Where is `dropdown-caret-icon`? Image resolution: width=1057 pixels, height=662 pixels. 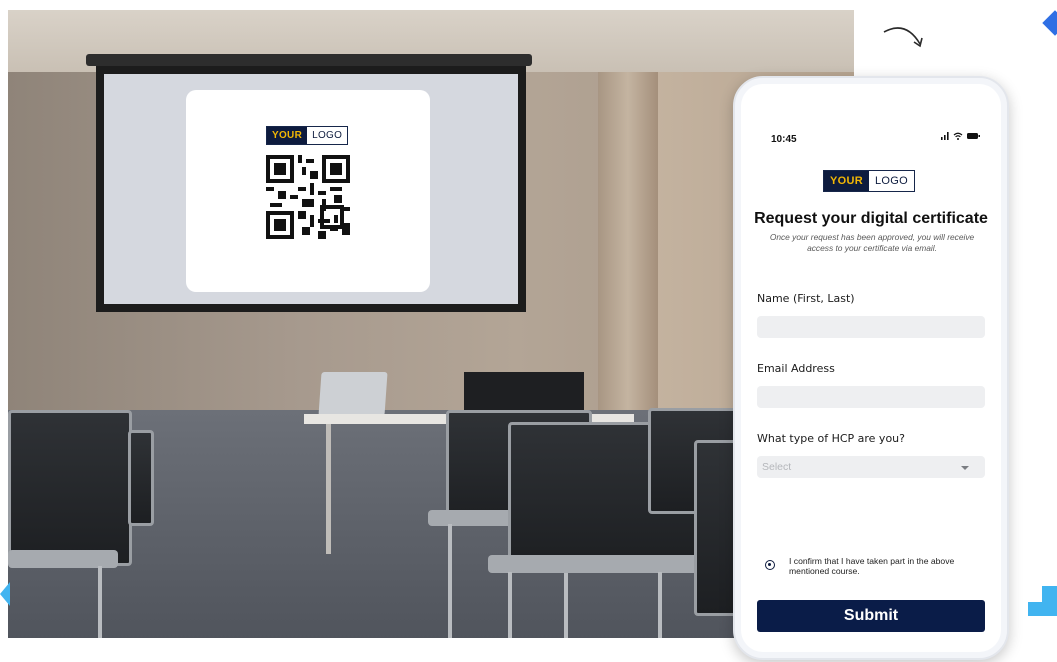 dropdown-caret-icon is located at coordinates (965, 468).